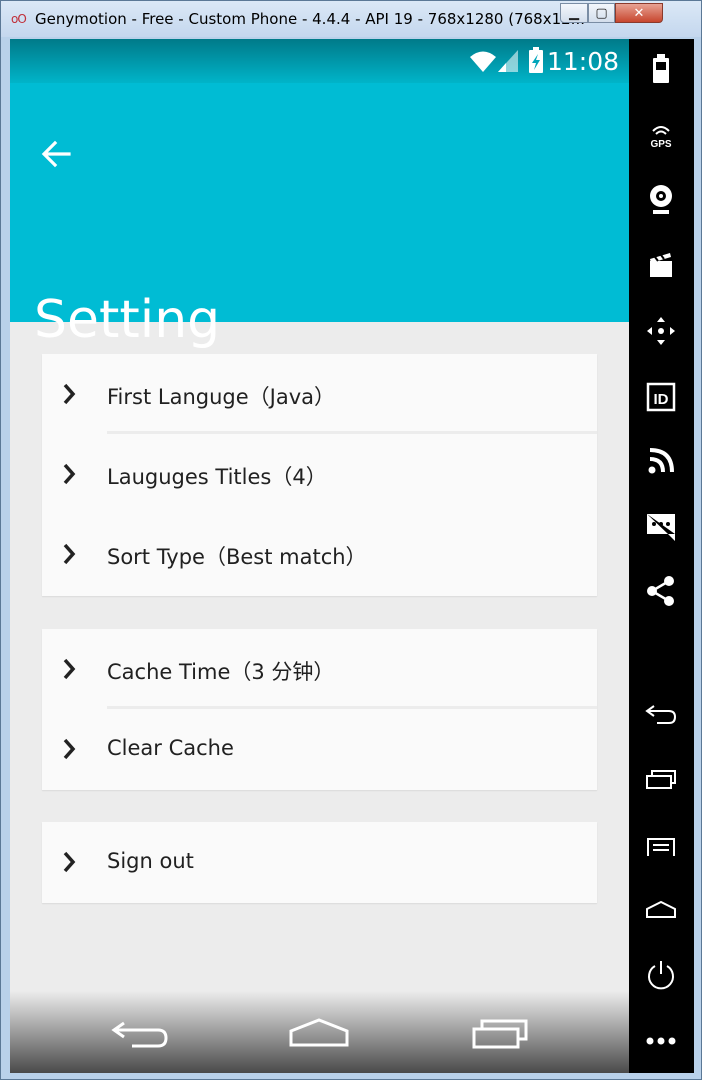  I want to click on setting-label: Sign out, so click(150, 861).